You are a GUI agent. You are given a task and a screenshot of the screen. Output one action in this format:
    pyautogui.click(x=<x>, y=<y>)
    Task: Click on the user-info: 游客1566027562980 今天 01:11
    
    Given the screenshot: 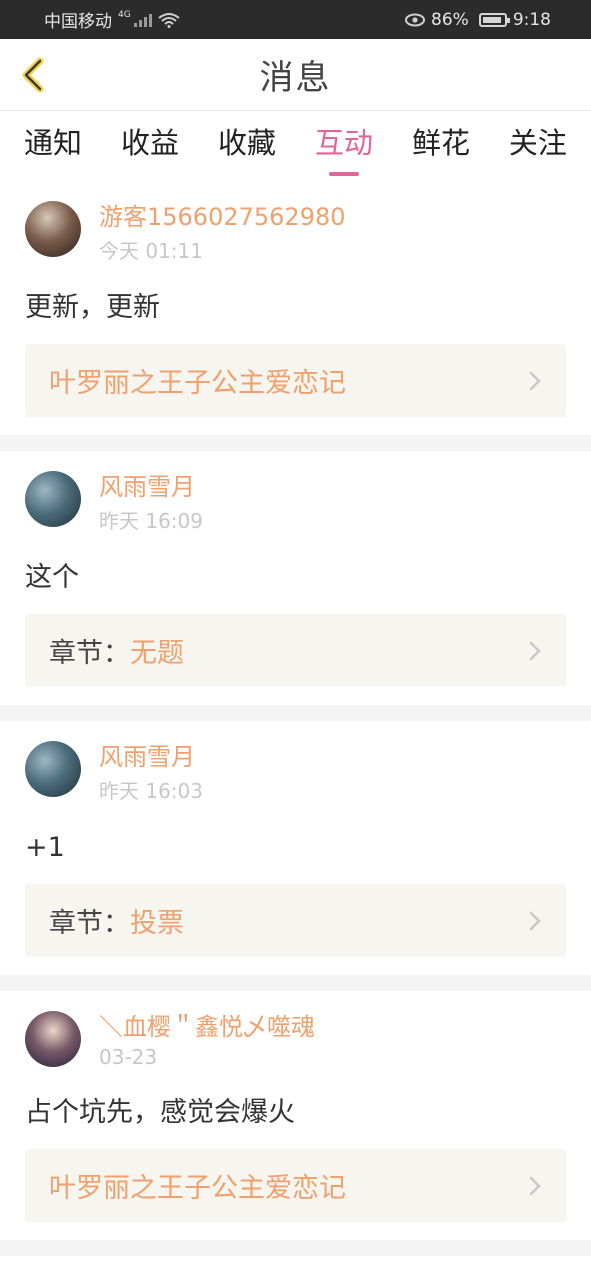 What is the action you would take?
    pyautogui.click(x=222, y=232)
    